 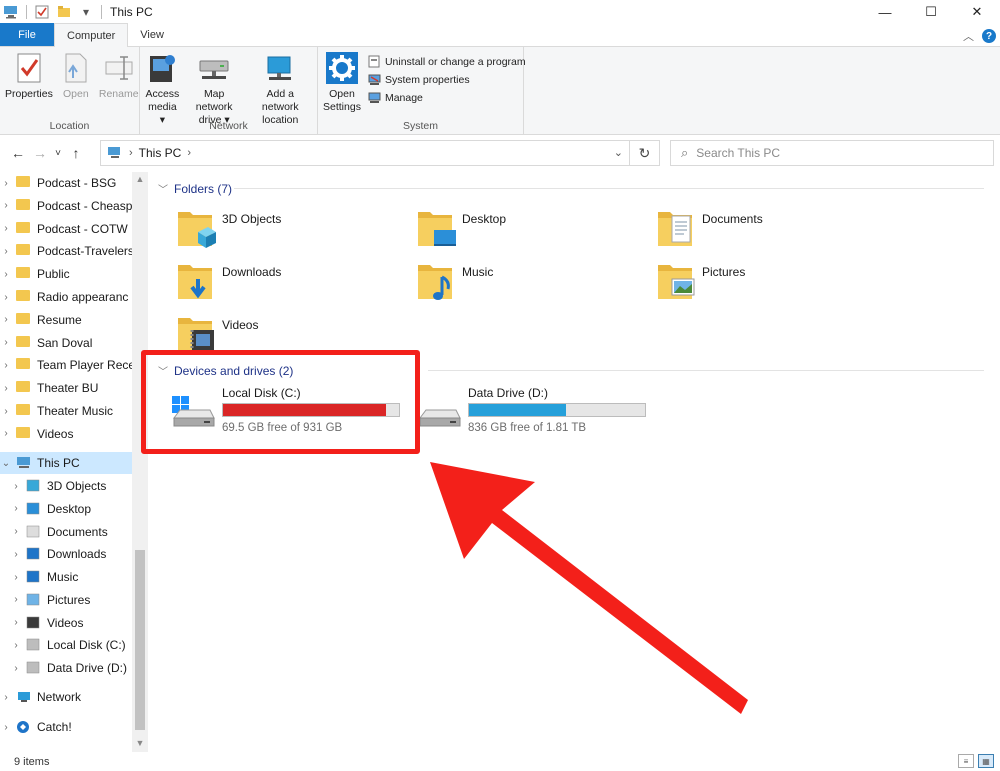 What do you see at coordinates (500, 35) in the screenshot?
I see `ribbon-tabs: File Computer View ︿ ?` at bounding box center [500, 35].